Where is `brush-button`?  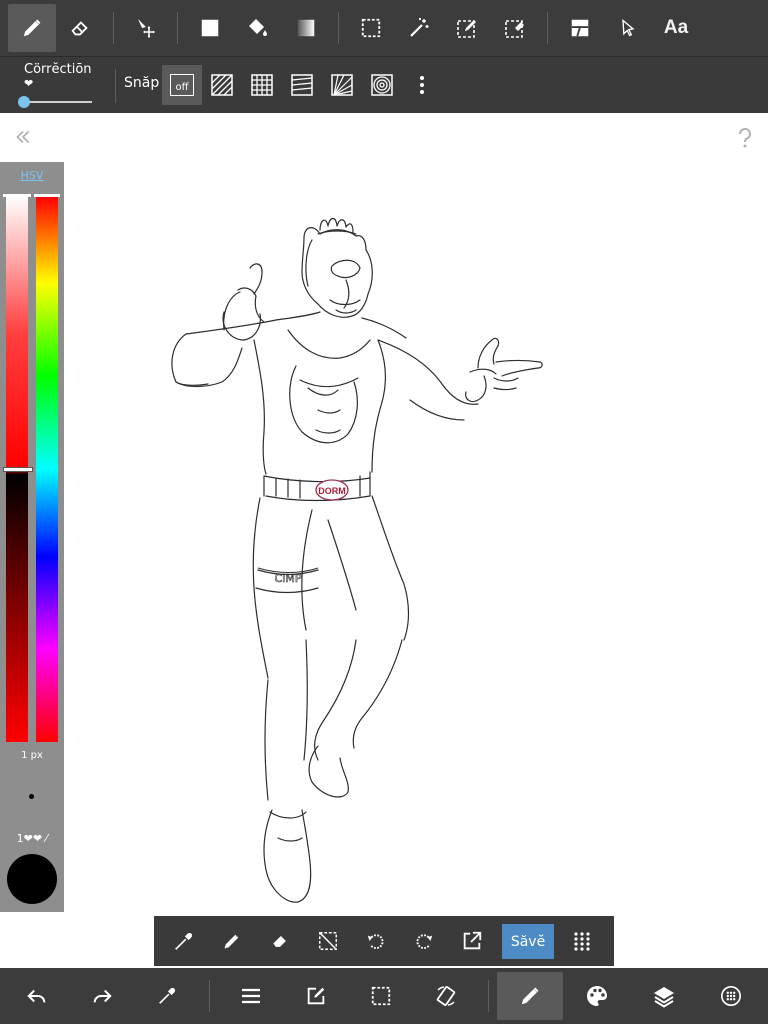
brush-button is located at coordinates (530, 996).